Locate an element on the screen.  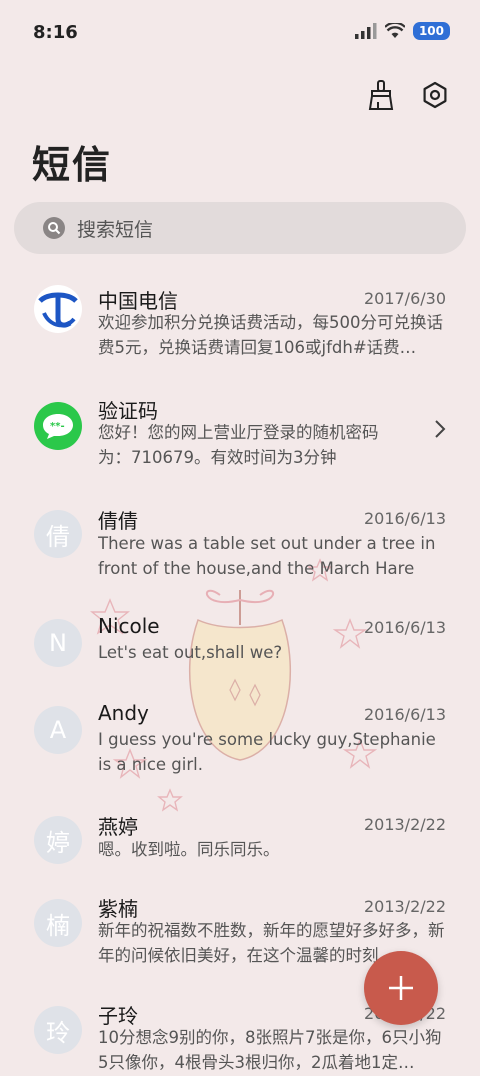
message-bubble-icon: **- is located at coordinates (58, 426).